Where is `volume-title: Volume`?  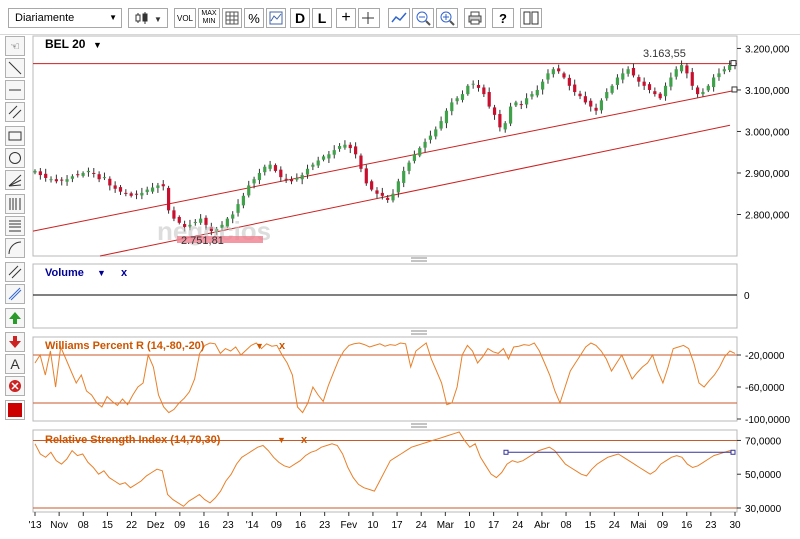 volume-title: Volume is located at coordinates (64, 273).